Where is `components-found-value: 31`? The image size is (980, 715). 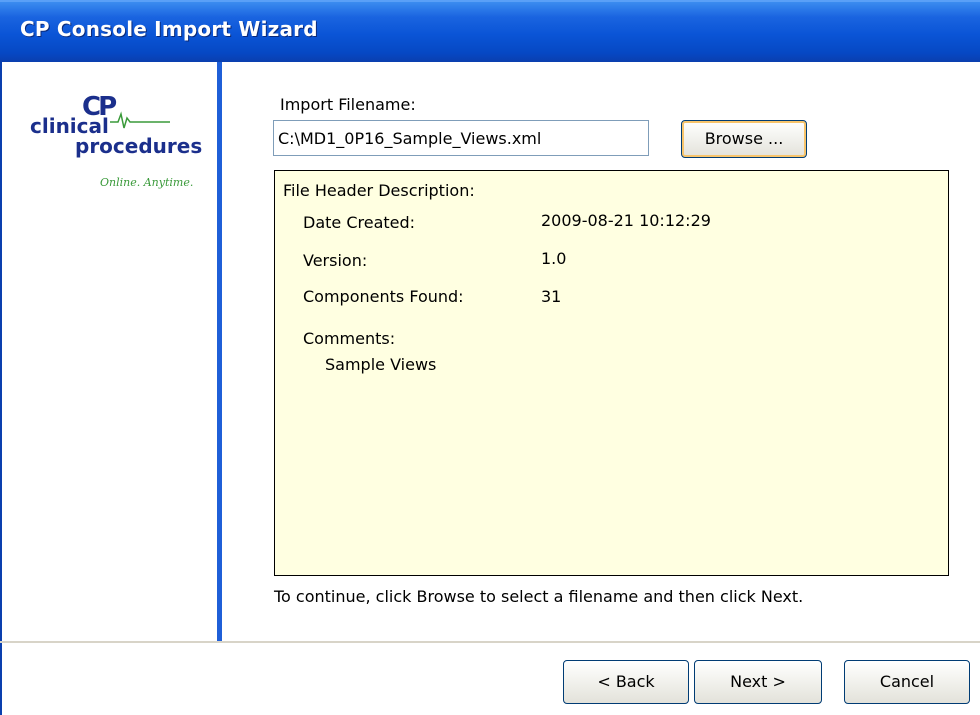
components-found-value: 31 is located at coordinates (551, 296).